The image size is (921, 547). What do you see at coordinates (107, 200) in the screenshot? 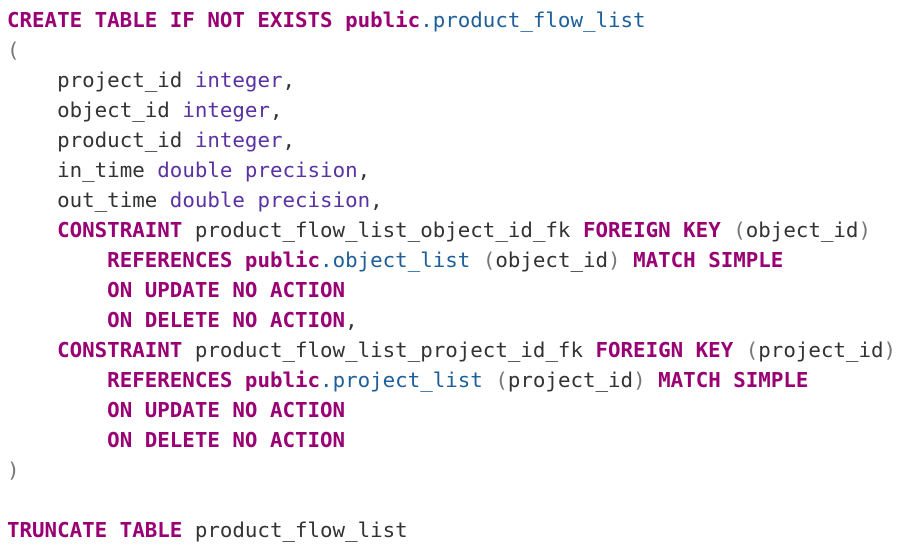
I see `code-token: out_time` at bounding box center [107, 200].